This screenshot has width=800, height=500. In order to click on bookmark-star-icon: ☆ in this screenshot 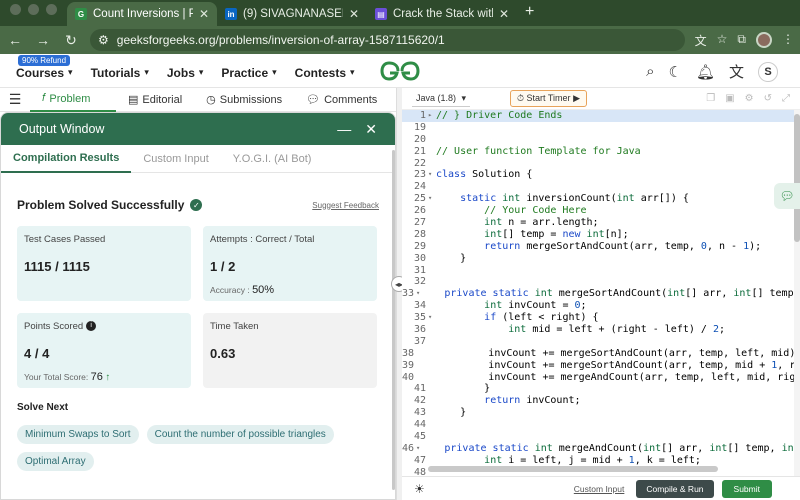, I will do `click(722, 40)`.